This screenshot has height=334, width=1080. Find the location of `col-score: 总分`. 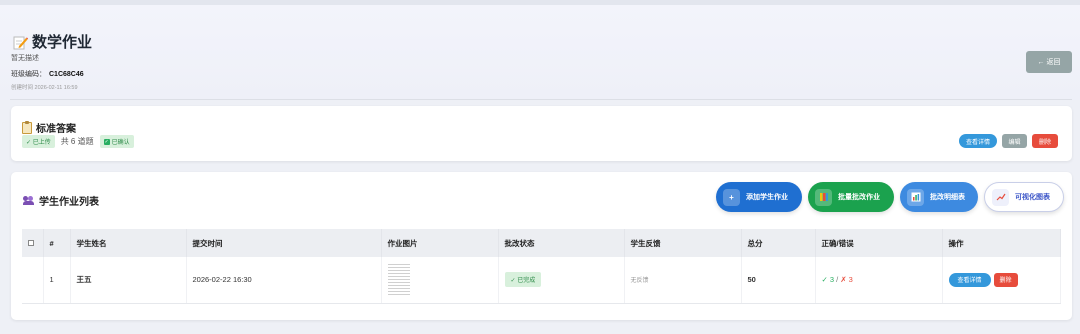

col-score: 总分 is located at coordinates (778, 243).